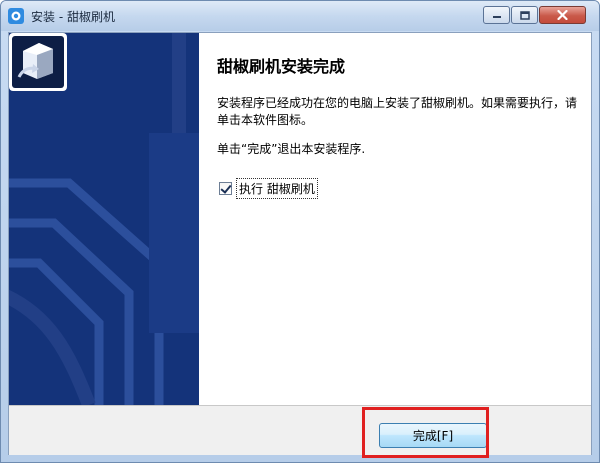  I want to click on minimize-icon, so click(496, 17).